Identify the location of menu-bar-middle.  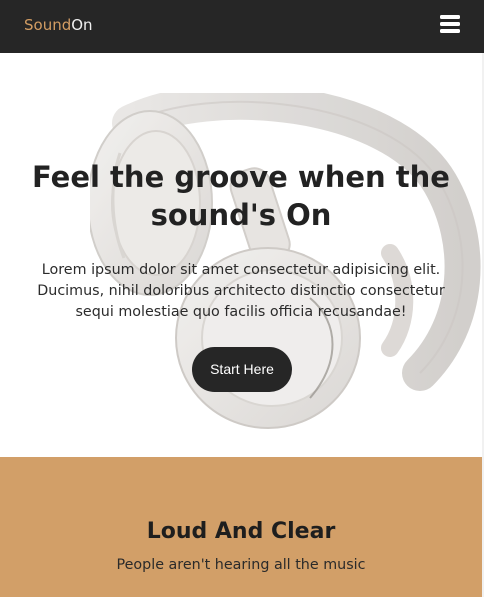
(450, 24).